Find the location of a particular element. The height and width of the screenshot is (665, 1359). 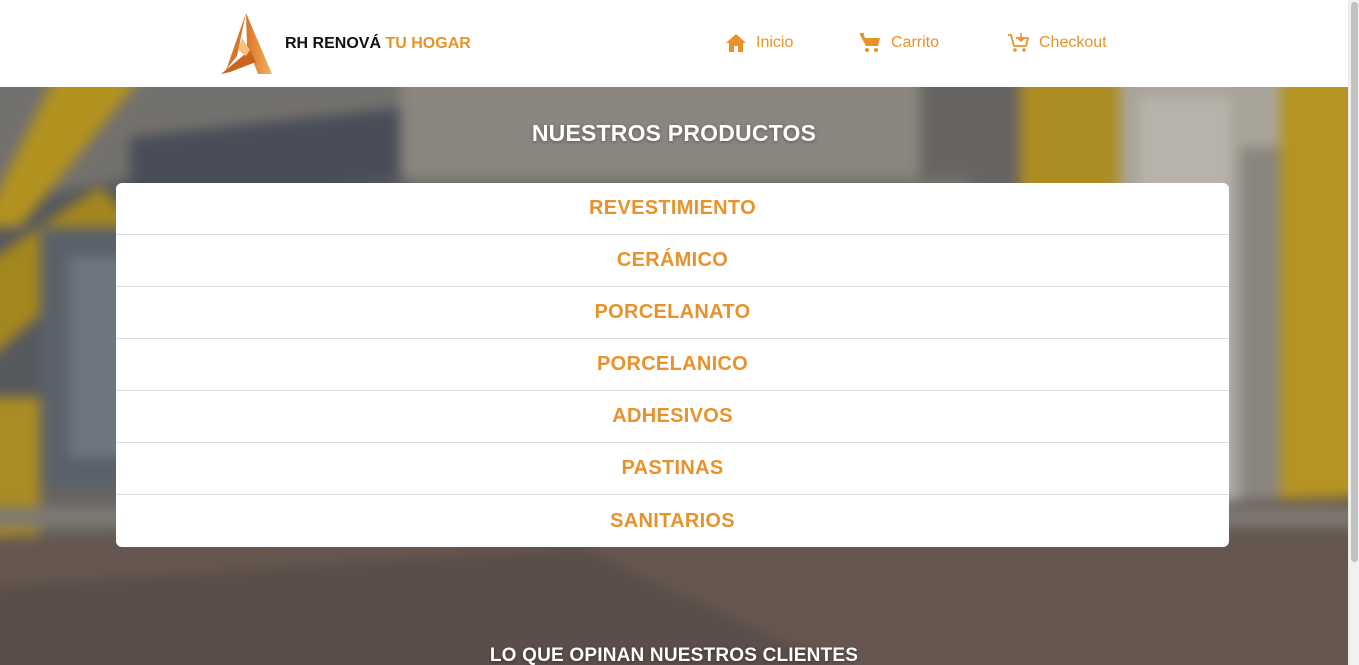

product-category-ceramico: CERÁMICO is located at coordinates (672, 261).